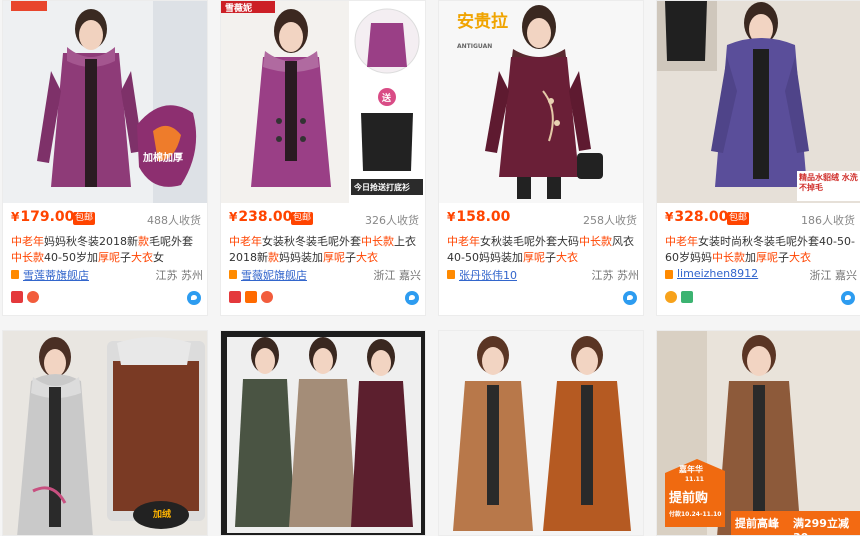 This screenshot has width=860, height=536. I want to click on shop-link: 雪薇妮旗舰店, so click(274, 275).